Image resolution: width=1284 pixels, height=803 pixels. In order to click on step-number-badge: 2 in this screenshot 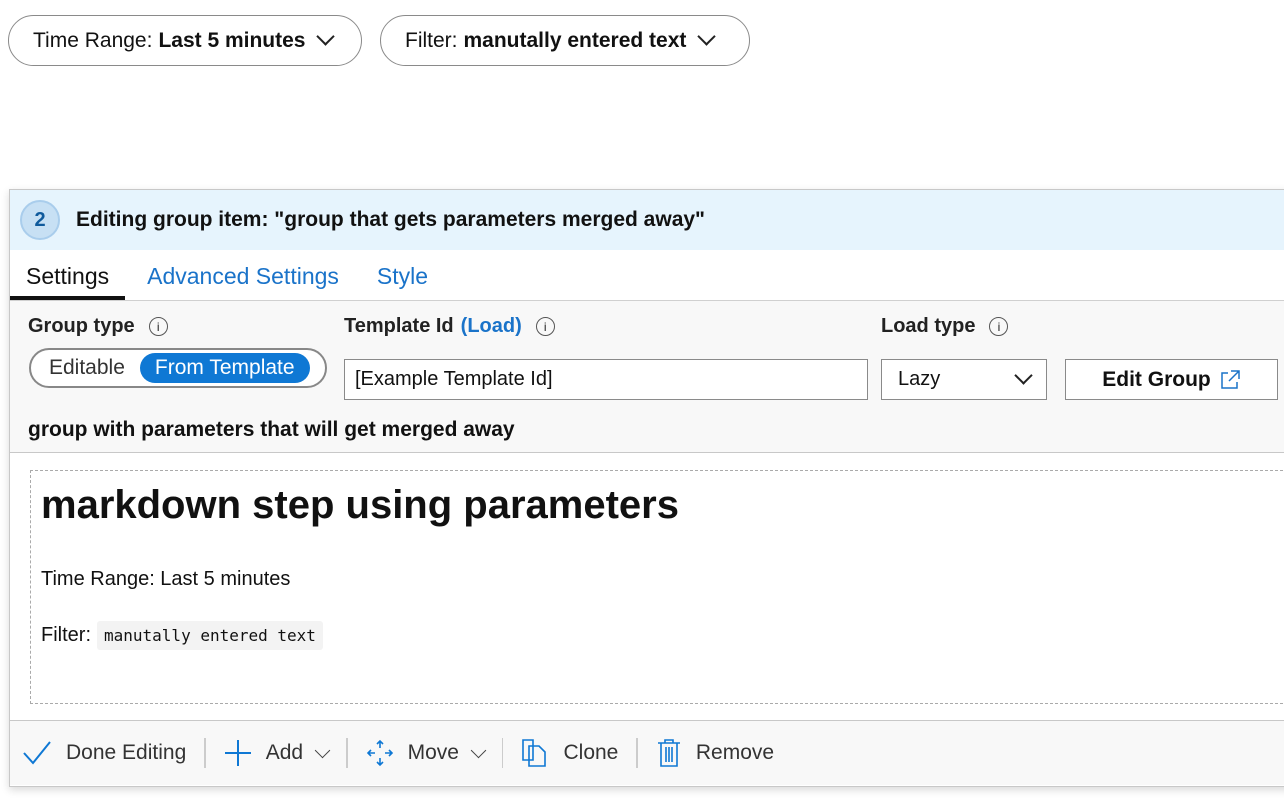, I will do `click(40, 220)`.